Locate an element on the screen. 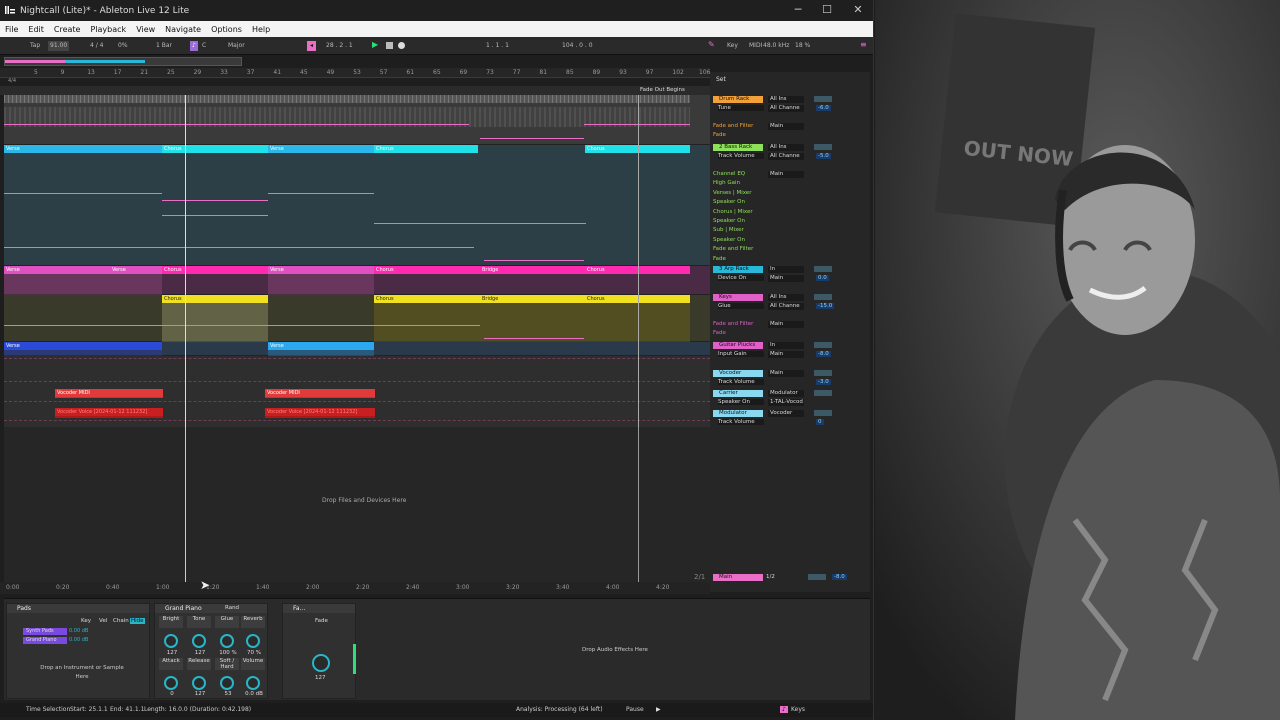  menu-playback: Playback is located at coordinates (108, 29).